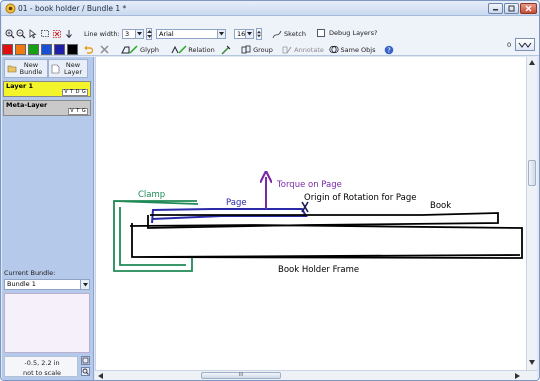 The width and height of the screenshot is (540, 381). I want to click on page-label: Page, so click(236, 203).